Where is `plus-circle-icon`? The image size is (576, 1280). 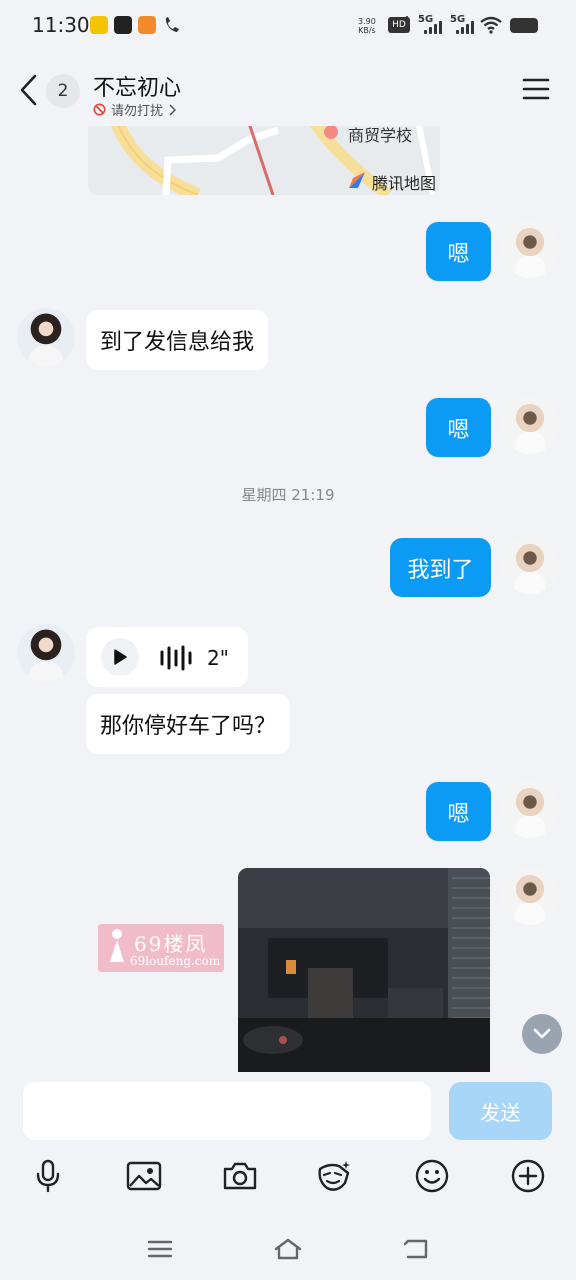 plus-circle-icon is located at coordinates (528, 1176).